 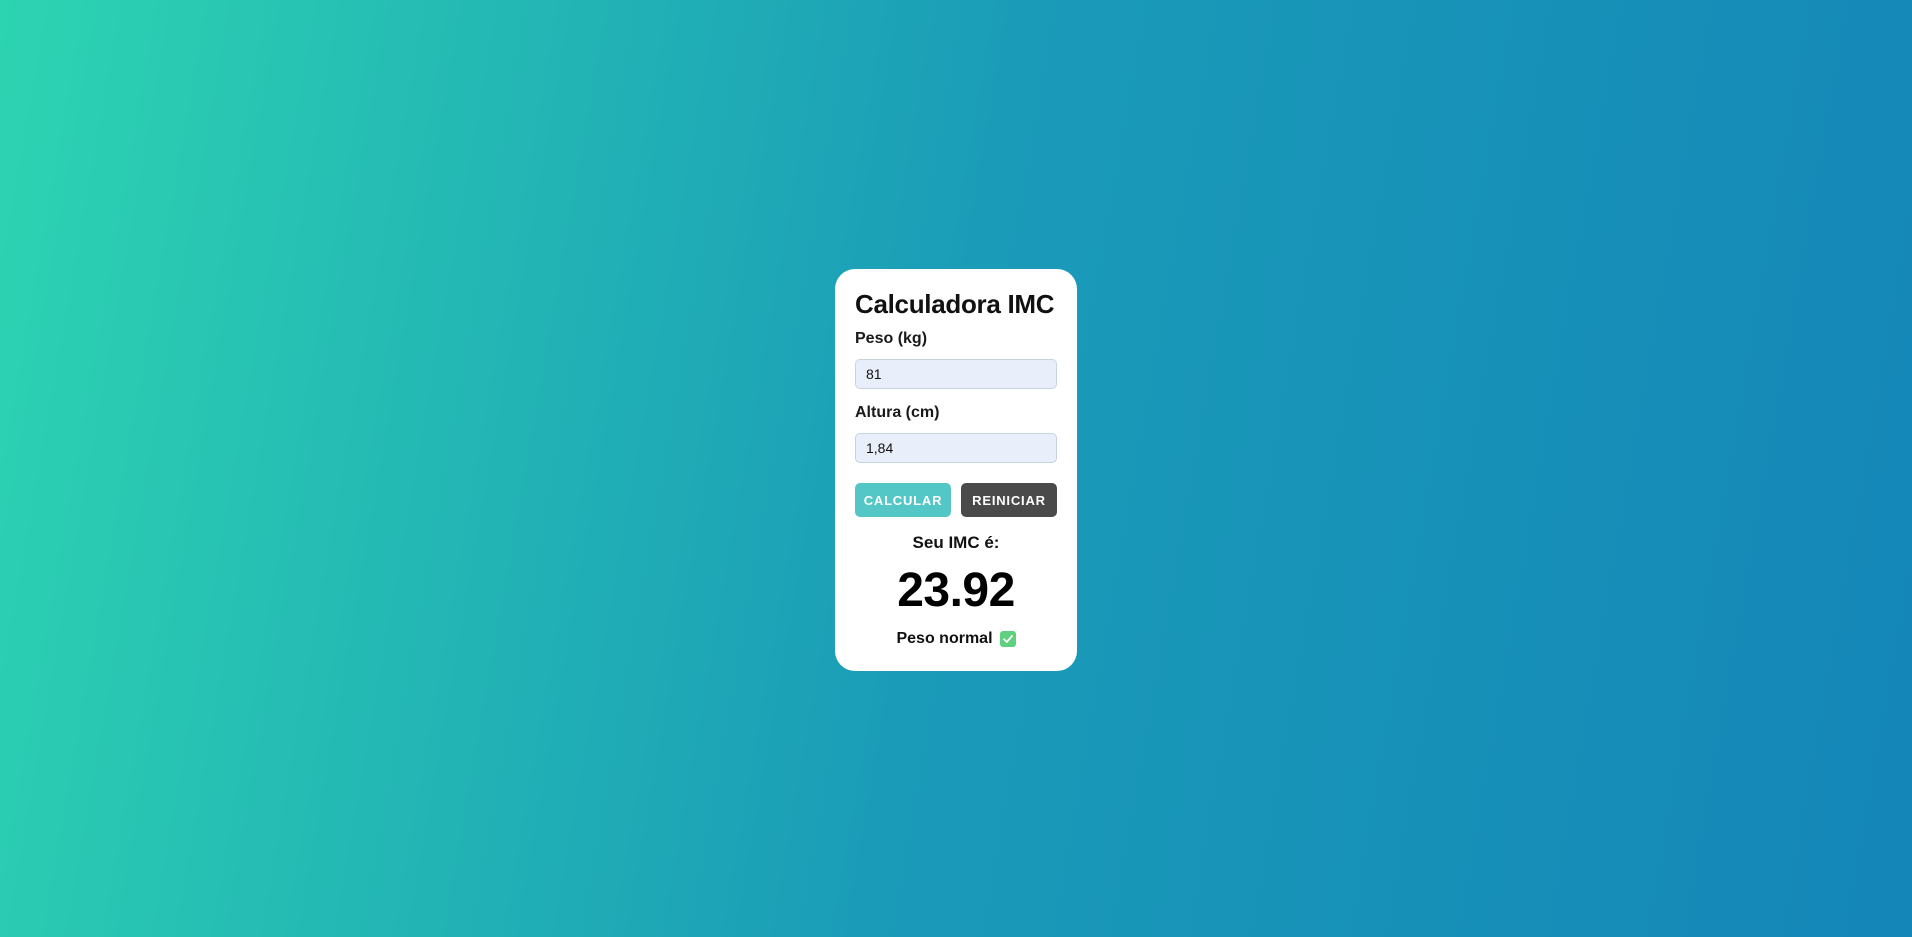 I want to click on calculate-button: CALCULAR, so click(x=903, y=500).